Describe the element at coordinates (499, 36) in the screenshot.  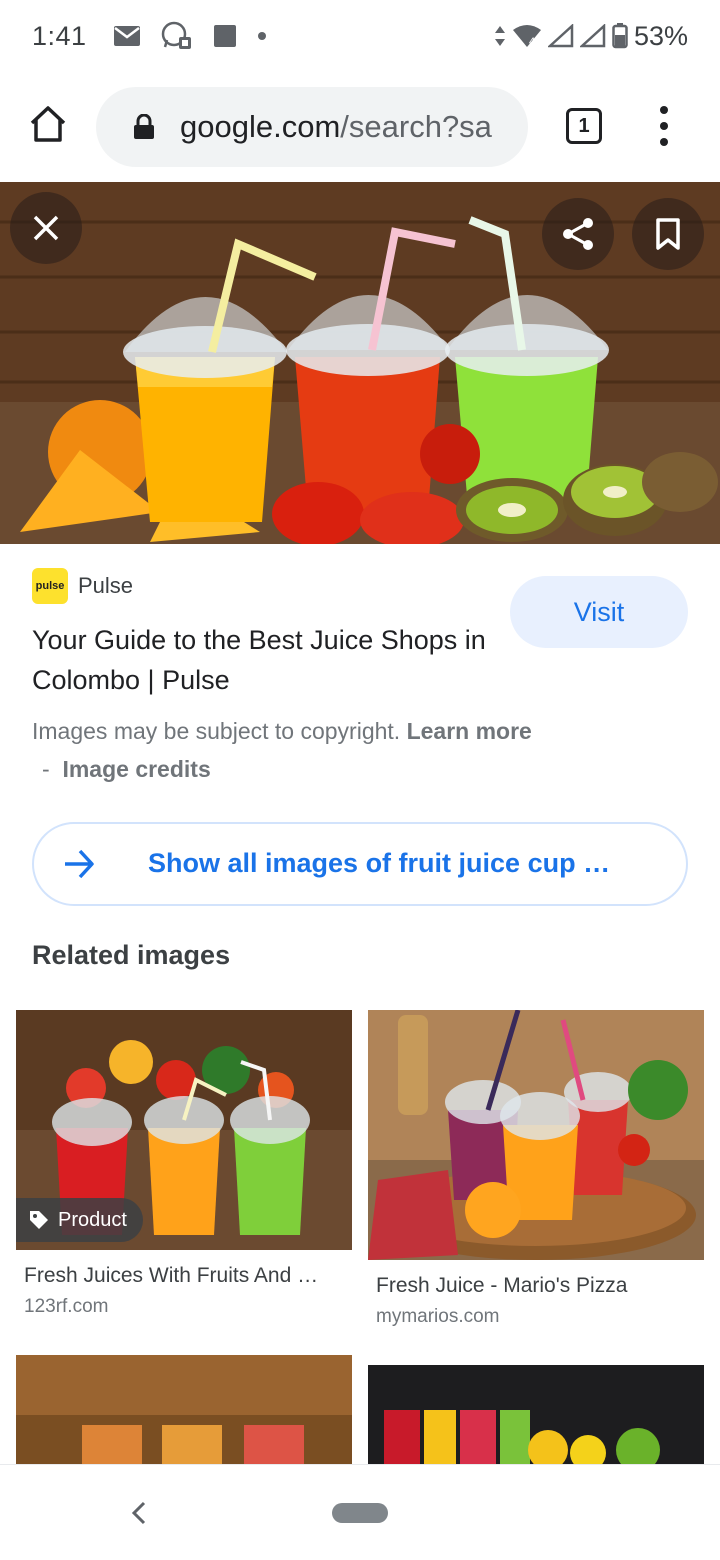
I see `data-arrows-icon` at that location.